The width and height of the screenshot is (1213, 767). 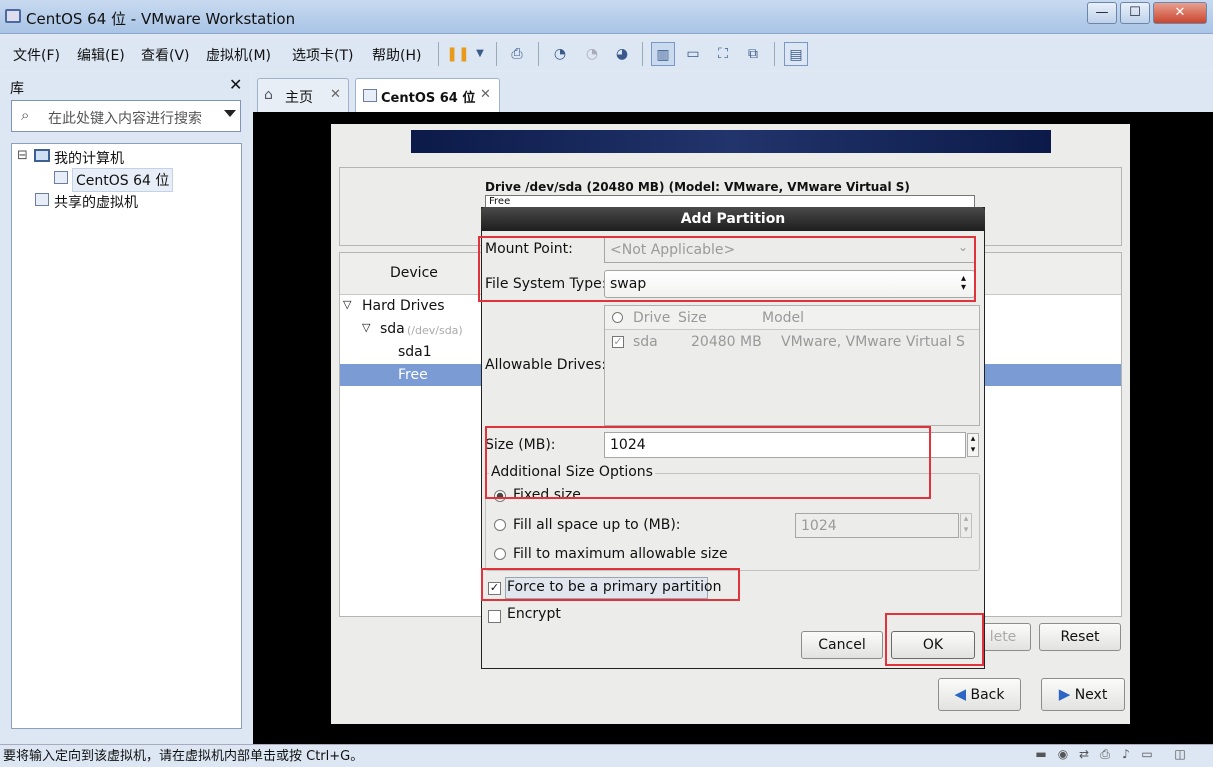 What do you see at coordinates (42, 199) in the screenshot?
I see `shared-vm-icon` at bounding box center [42, 199].